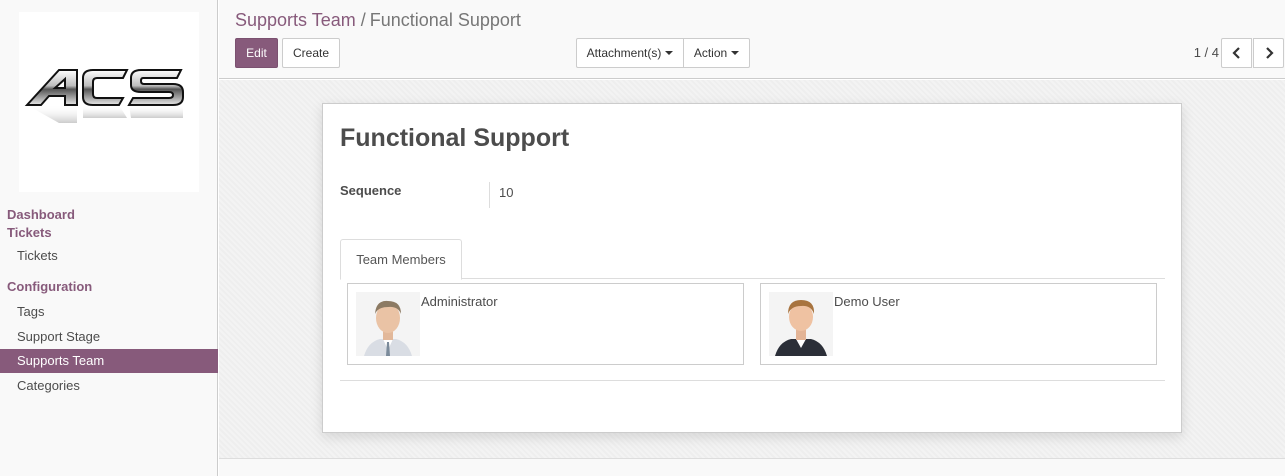 The image size is (1285, 476). I want to click on chevron-right-icon, so click(1269, 53).